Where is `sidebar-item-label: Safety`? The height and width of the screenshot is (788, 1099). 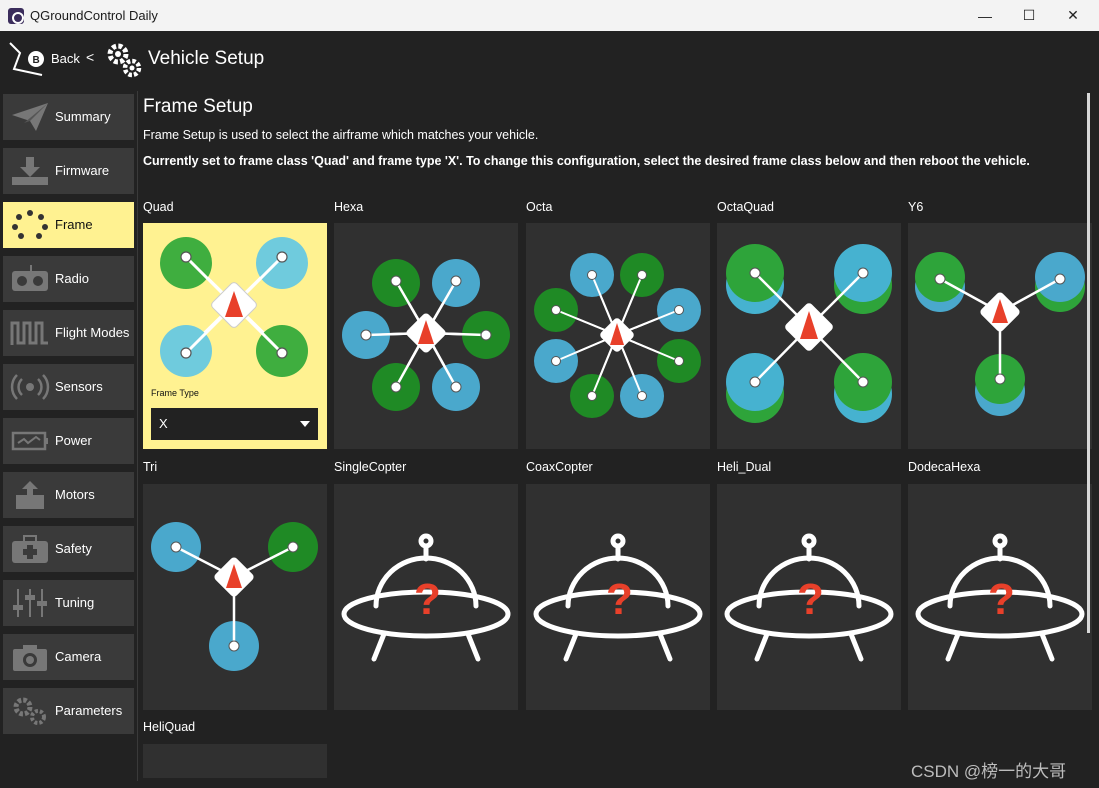
sidebar-item-label: Safety is located at coordinates (73, 548).